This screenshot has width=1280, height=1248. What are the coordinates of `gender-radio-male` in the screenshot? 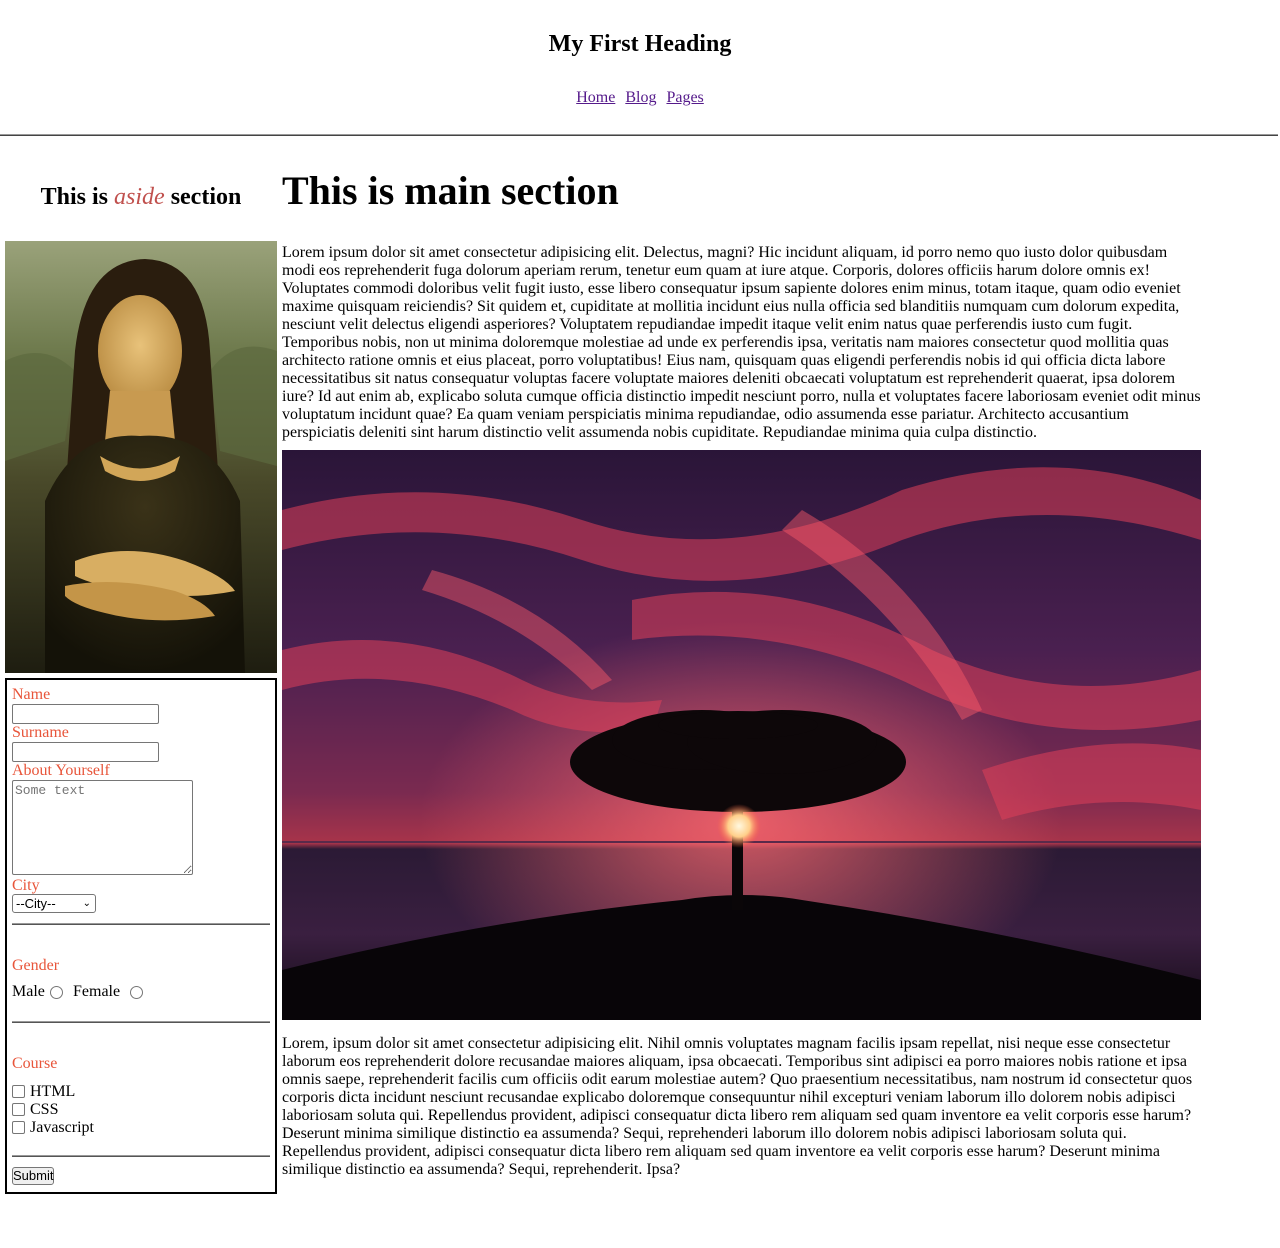 It's located at (56, 992).